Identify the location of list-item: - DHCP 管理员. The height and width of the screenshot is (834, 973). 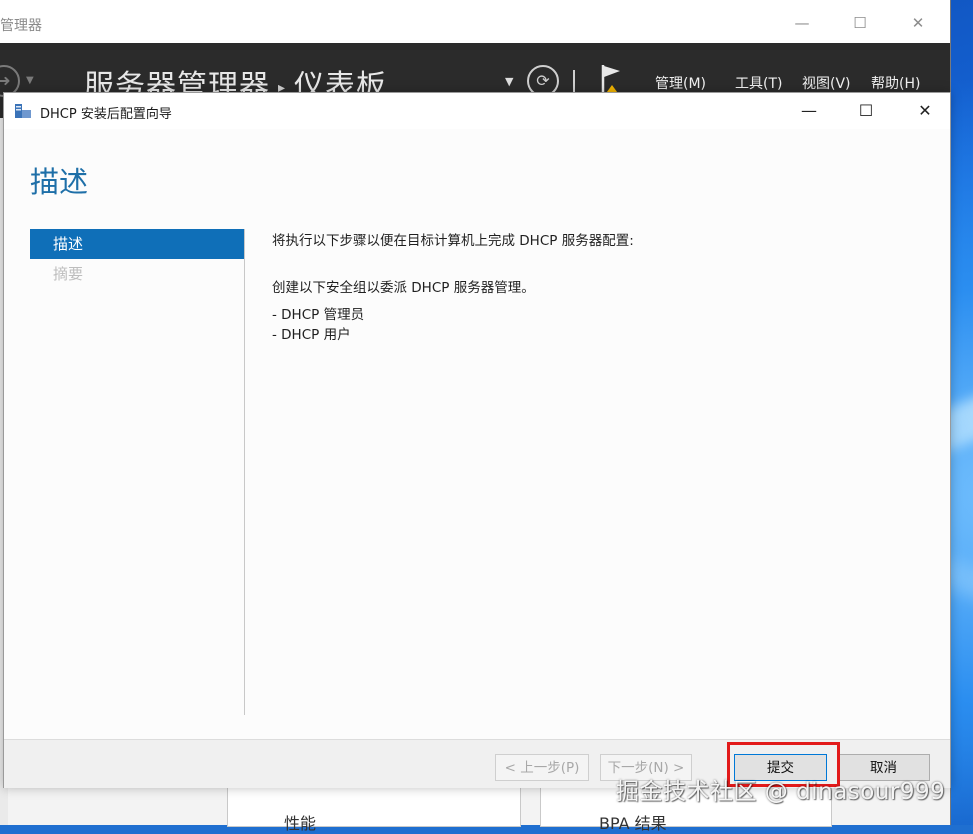
(318, 315).